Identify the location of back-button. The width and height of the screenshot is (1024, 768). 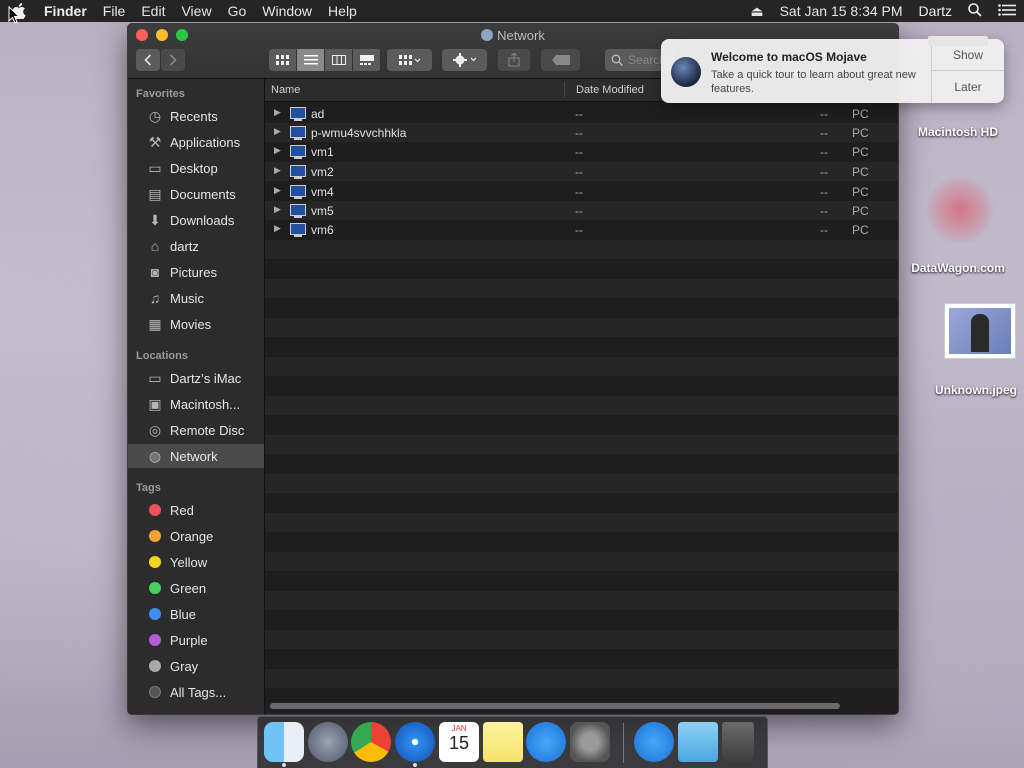
(148, 60).